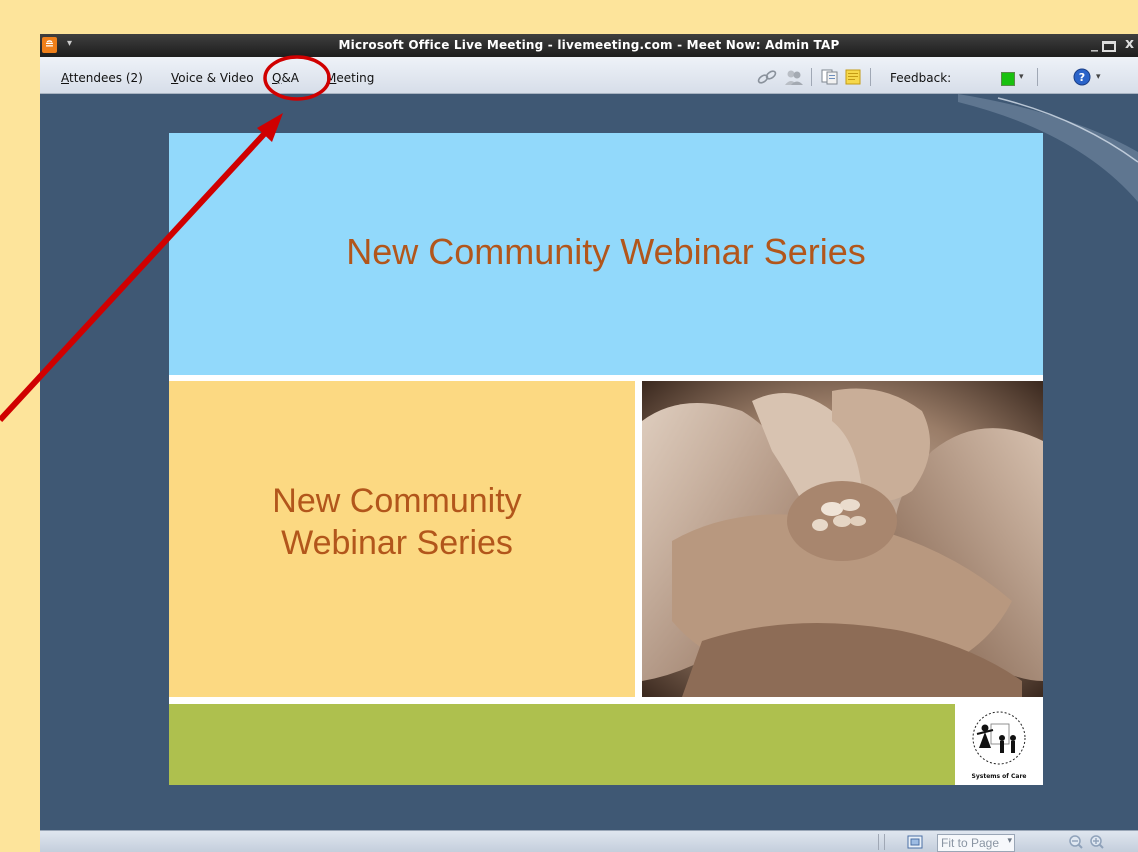  Describe the element at coordinates (1076, 842) in the screenshot. I see `zoom-out-icon` at that location.